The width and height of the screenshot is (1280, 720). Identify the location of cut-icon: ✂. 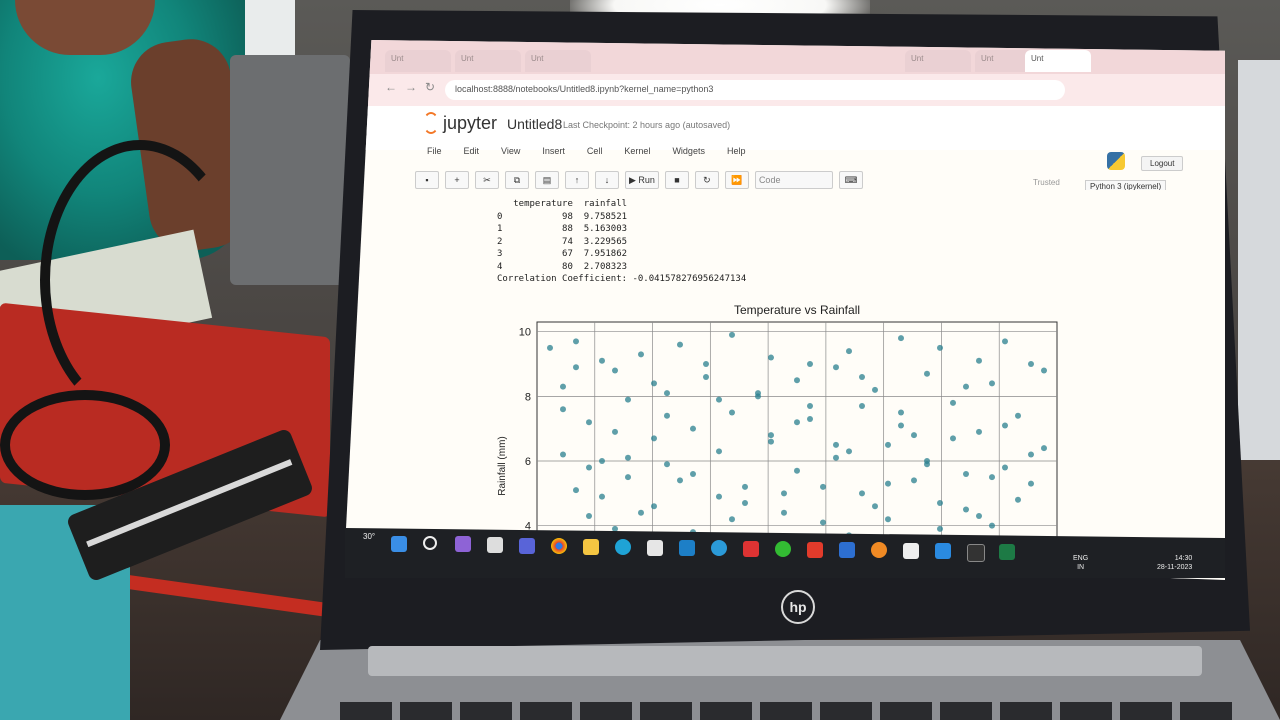
(487, 180).